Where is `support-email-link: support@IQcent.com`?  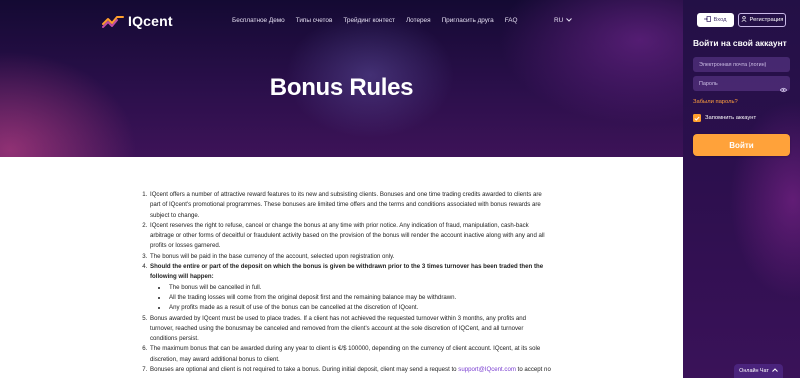
support-email-link: support@IQcent.com is located at coordinates (487, 369).